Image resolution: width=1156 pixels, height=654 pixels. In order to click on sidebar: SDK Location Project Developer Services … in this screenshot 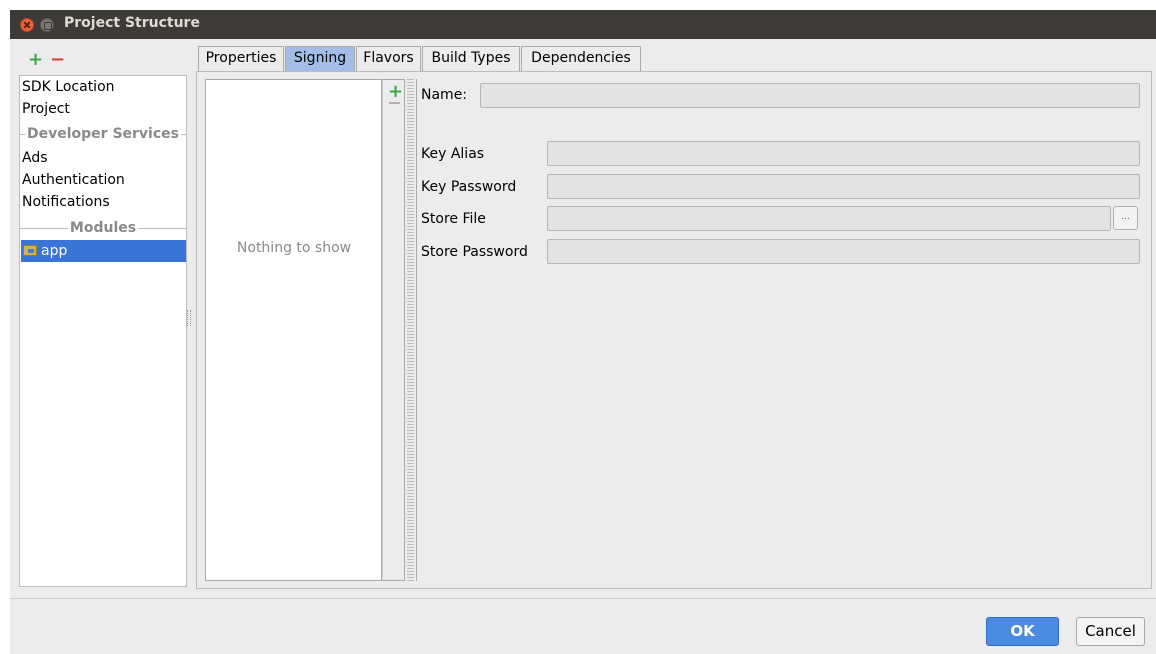, I will do `click(103, 331)`.